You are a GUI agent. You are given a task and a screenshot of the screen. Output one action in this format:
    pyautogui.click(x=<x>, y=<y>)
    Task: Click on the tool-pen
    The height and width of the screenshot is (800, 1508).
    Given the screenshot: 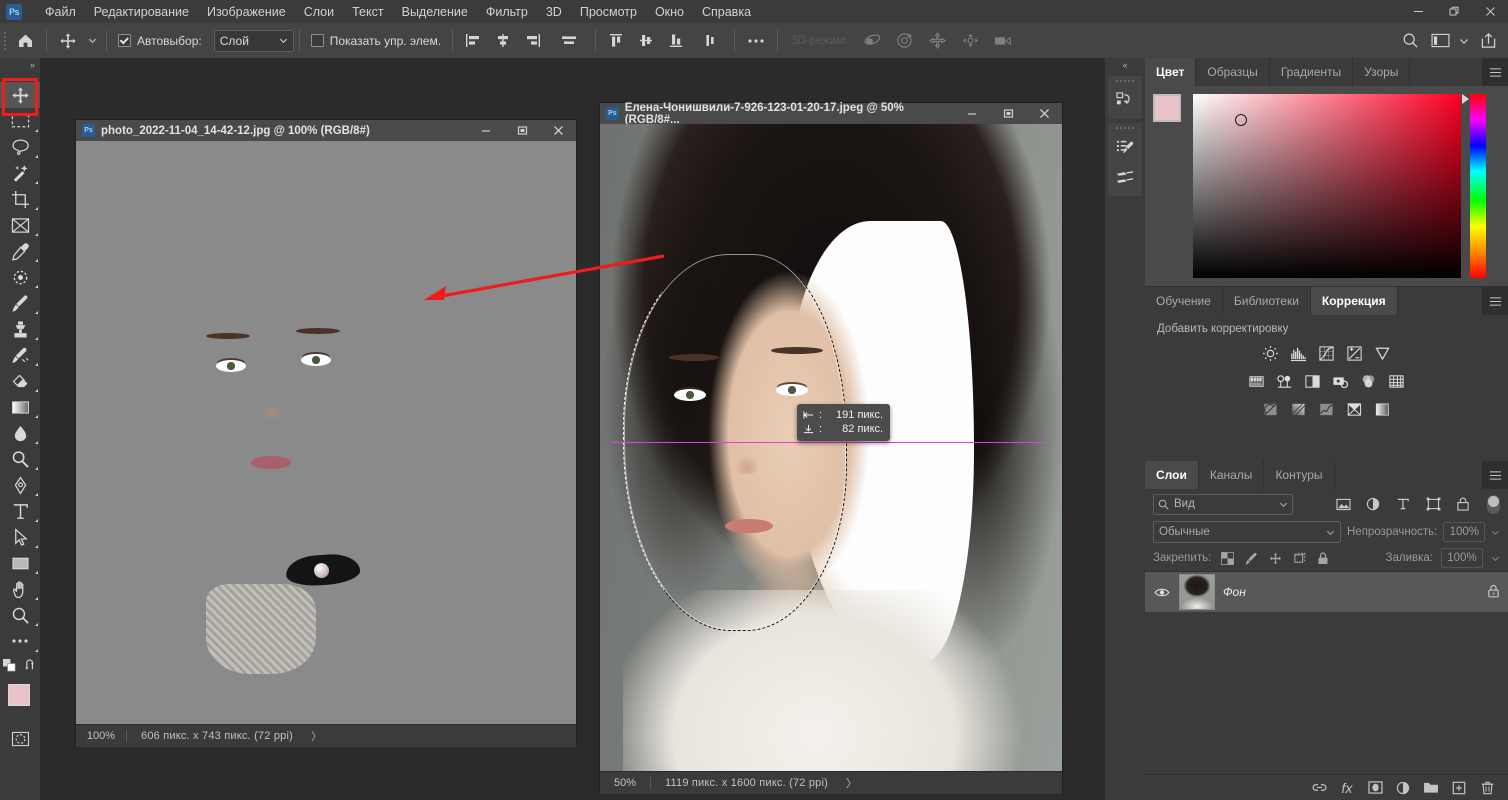 What is the action you would take?
    pyautogui.click(x=20, y=485)
    